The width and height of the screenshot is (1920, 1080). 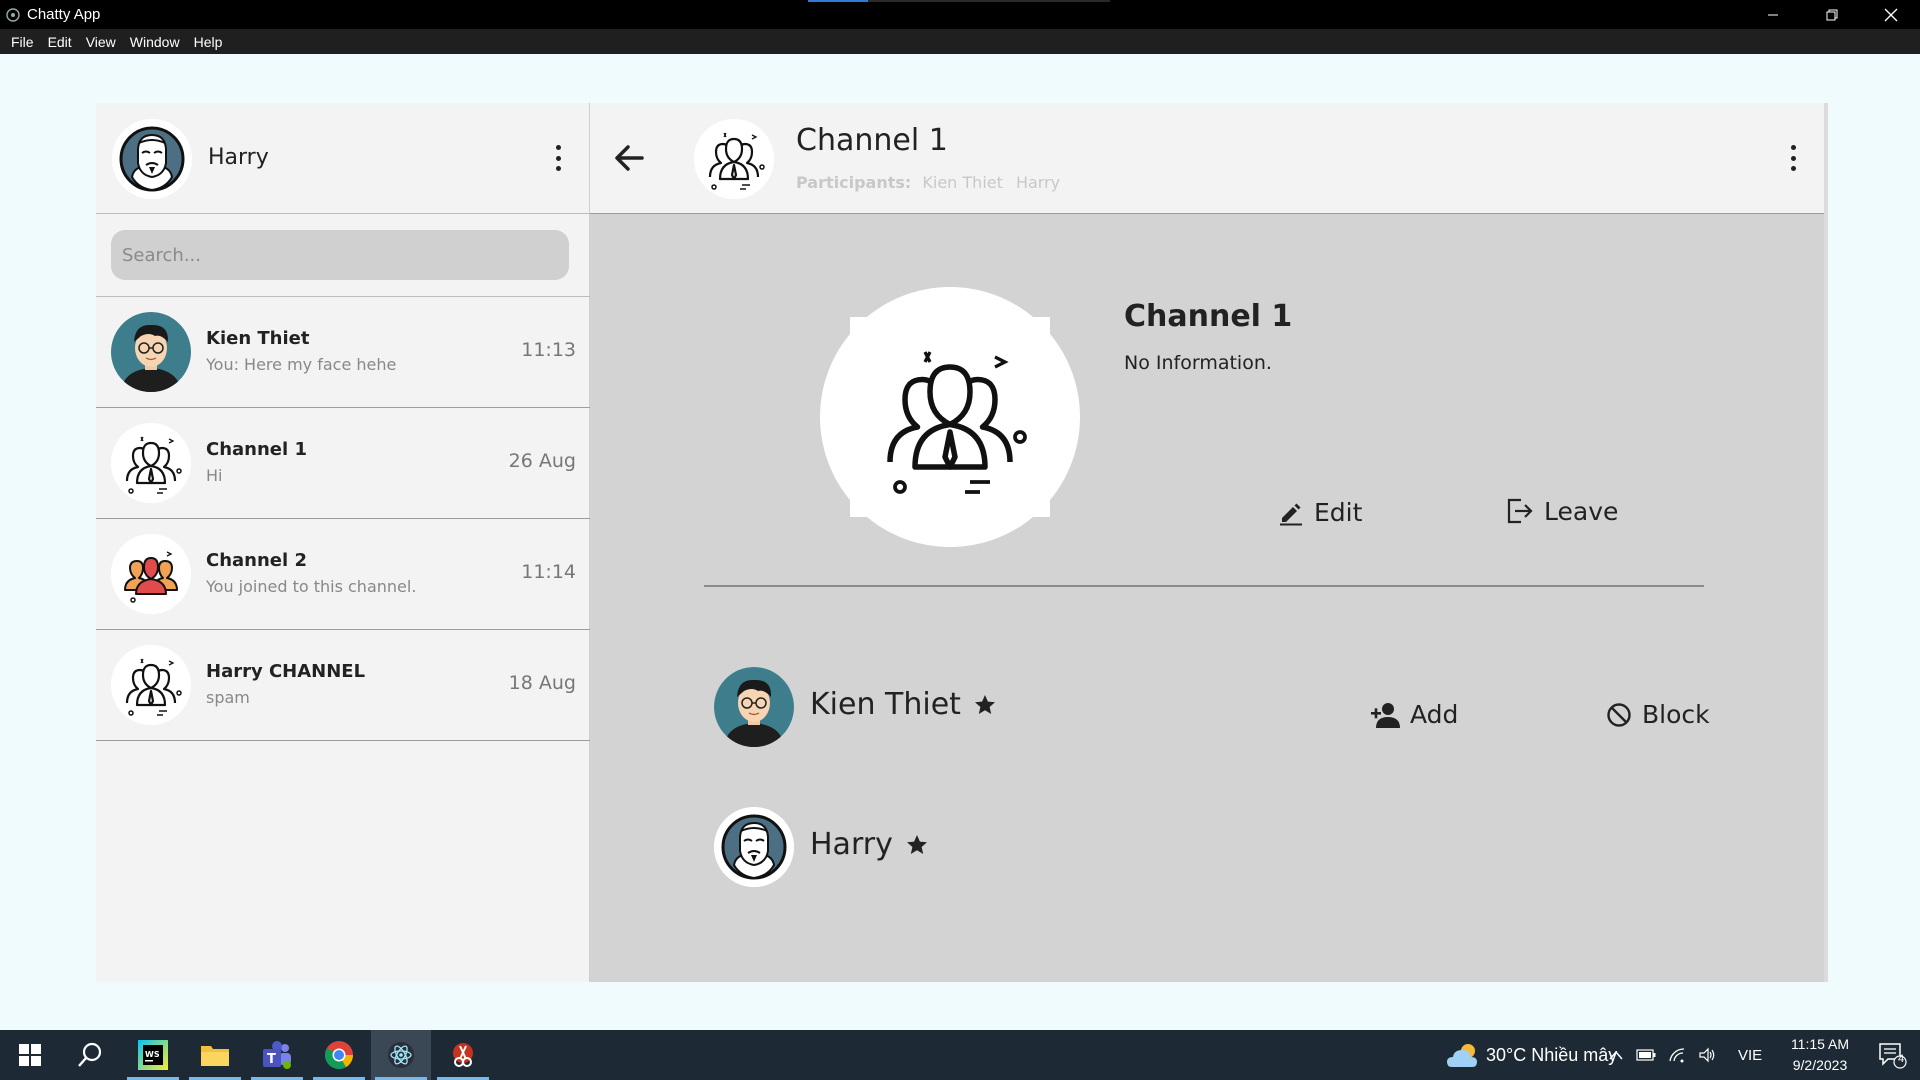 What do you see at coordinates (1750, 1055) in the screenshot?
I see `input-language: VIE` at bounding box center [1750, 1055].